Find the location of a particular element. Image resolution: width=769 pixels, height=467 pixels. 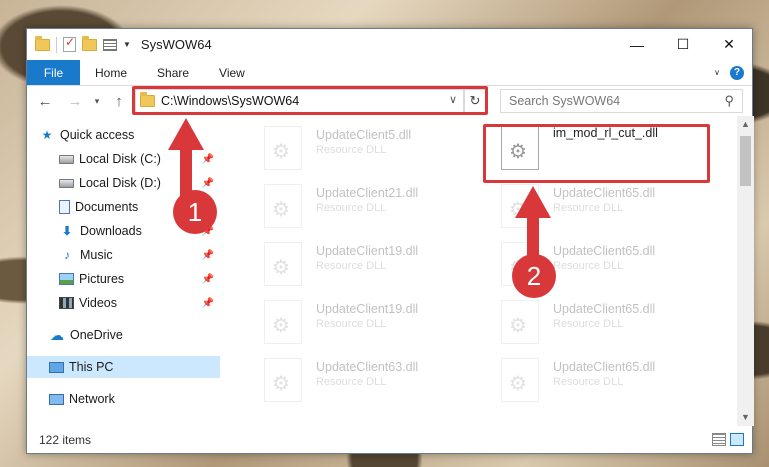

network-icon is located at coordinates (56, 399).